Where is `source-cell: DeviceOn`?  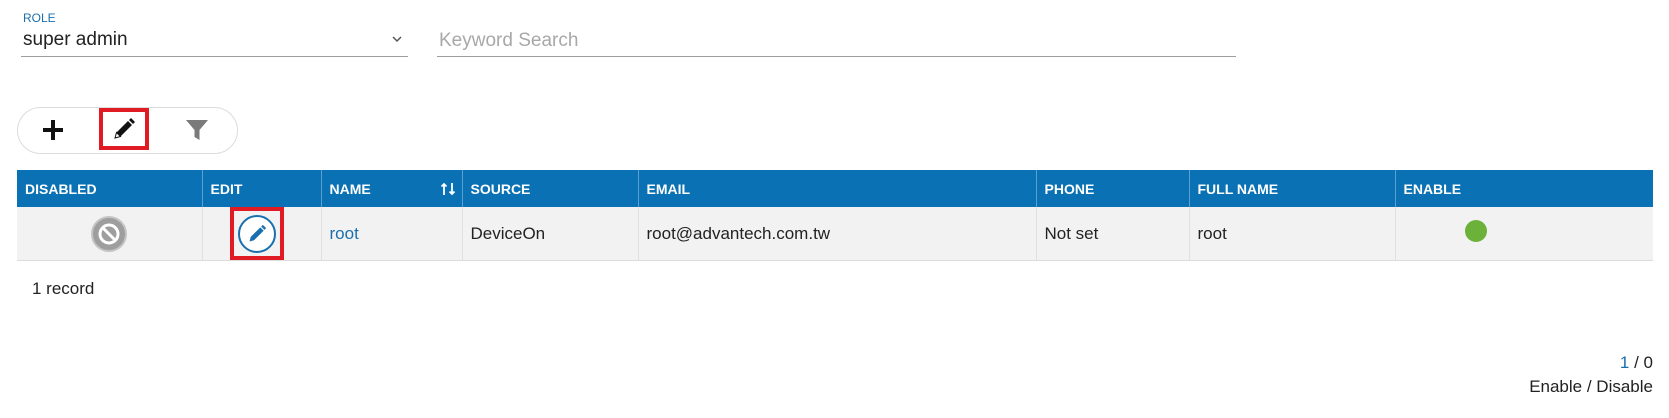 source-cell: DeviceOn is located at coordinates (550, 234).